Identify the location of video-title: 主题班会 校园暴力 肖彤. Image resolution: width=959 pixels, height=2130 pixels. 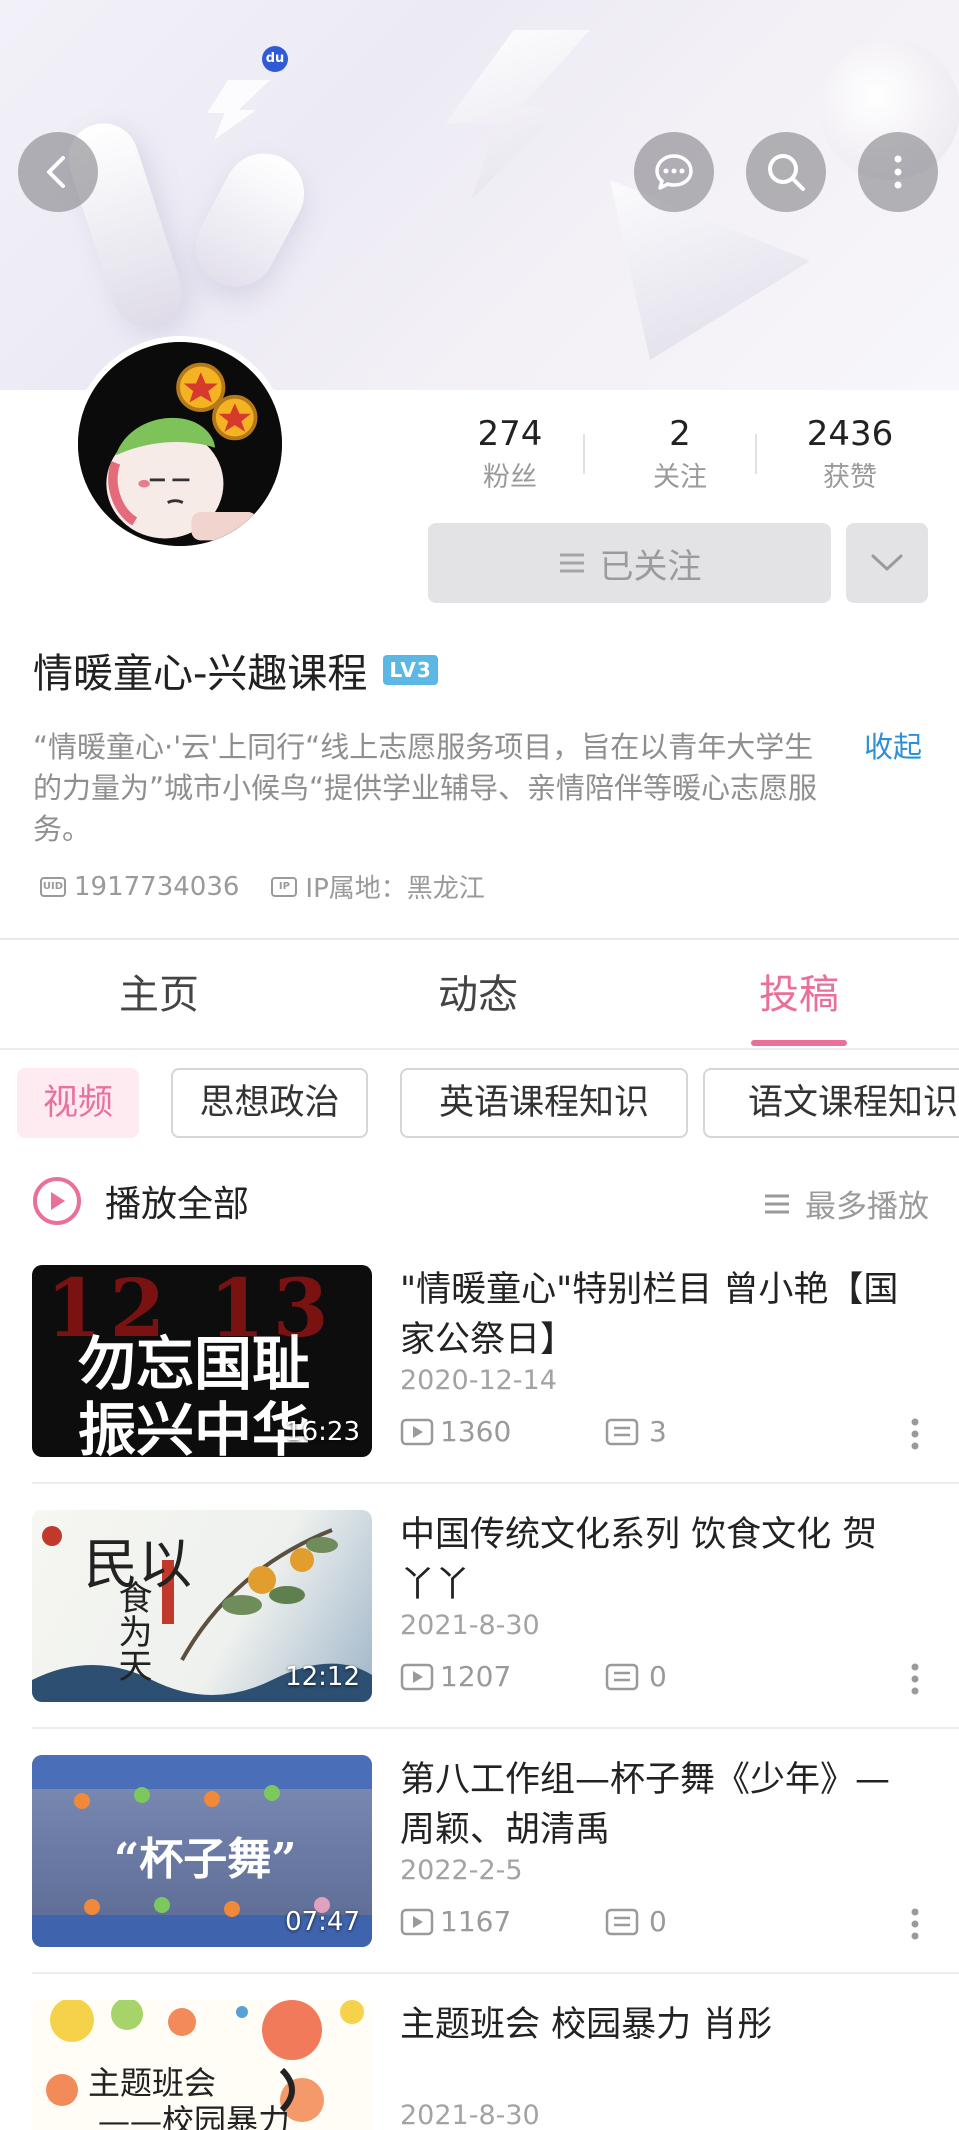
(655, 2025).